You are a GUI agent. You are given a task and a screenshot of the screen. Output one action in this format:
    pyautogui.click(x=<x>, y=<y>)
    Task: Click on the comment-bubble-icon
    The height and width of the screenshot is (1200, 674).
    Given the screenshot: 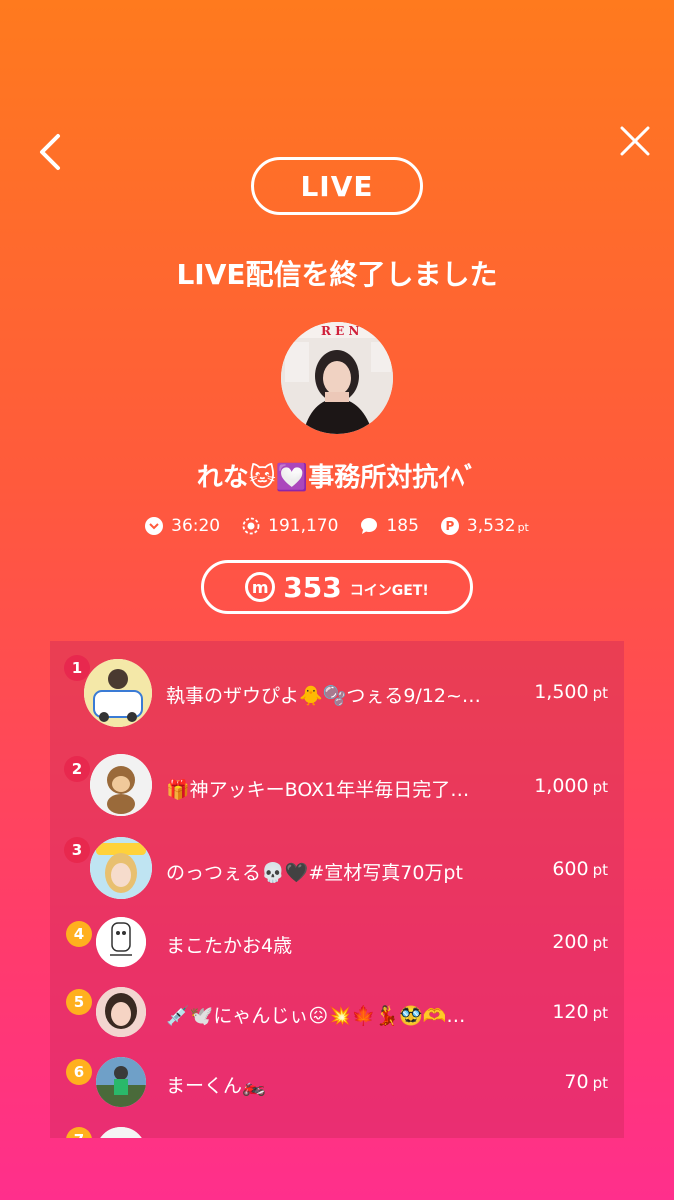 What is the action you would take?
    pyautogui.click(x=369, y=526)
    